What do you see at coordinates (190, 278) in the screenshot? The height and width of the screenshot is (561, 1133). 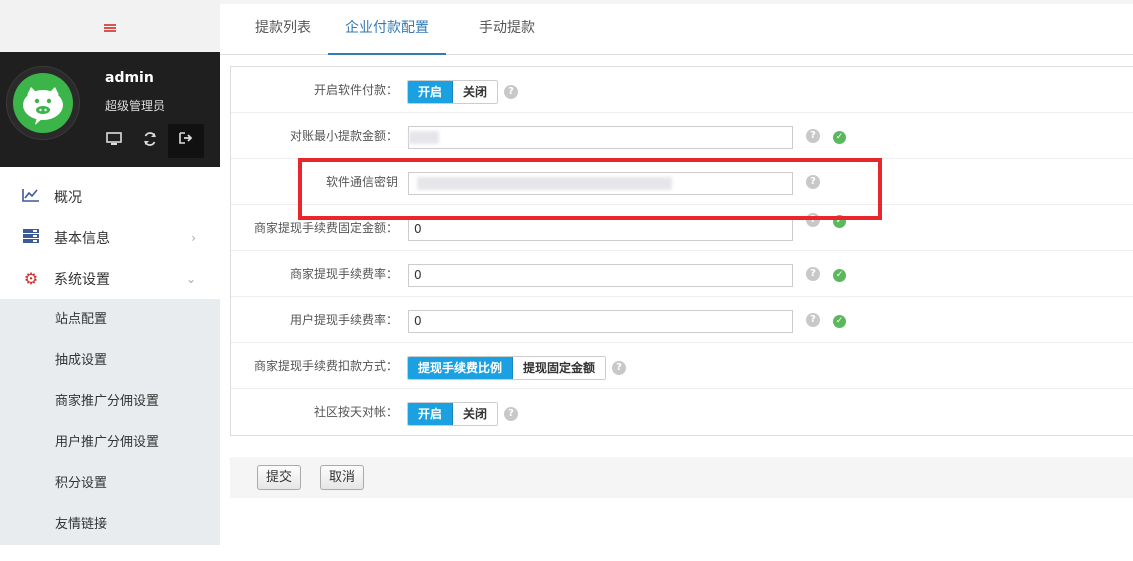 I see `chevron-down-icon: ⌄` at bounding box center [190, 278].